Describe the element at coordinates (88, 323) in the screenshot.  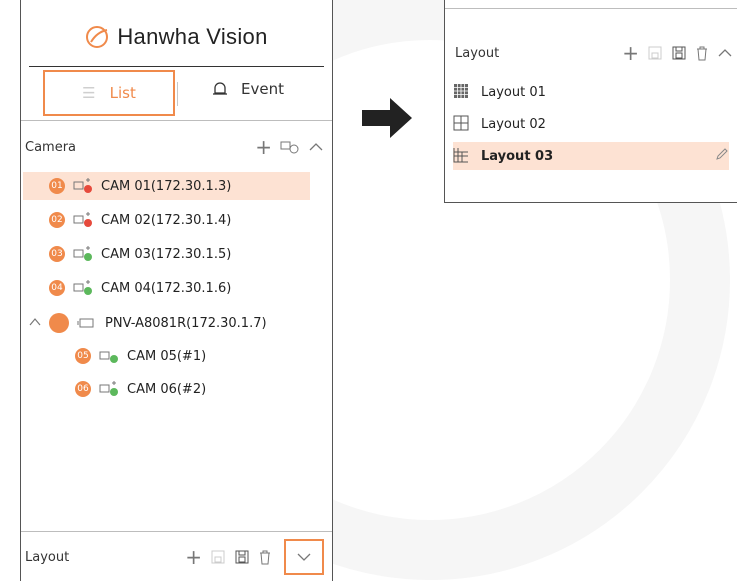
I see `nvr-device-icon` at that location.